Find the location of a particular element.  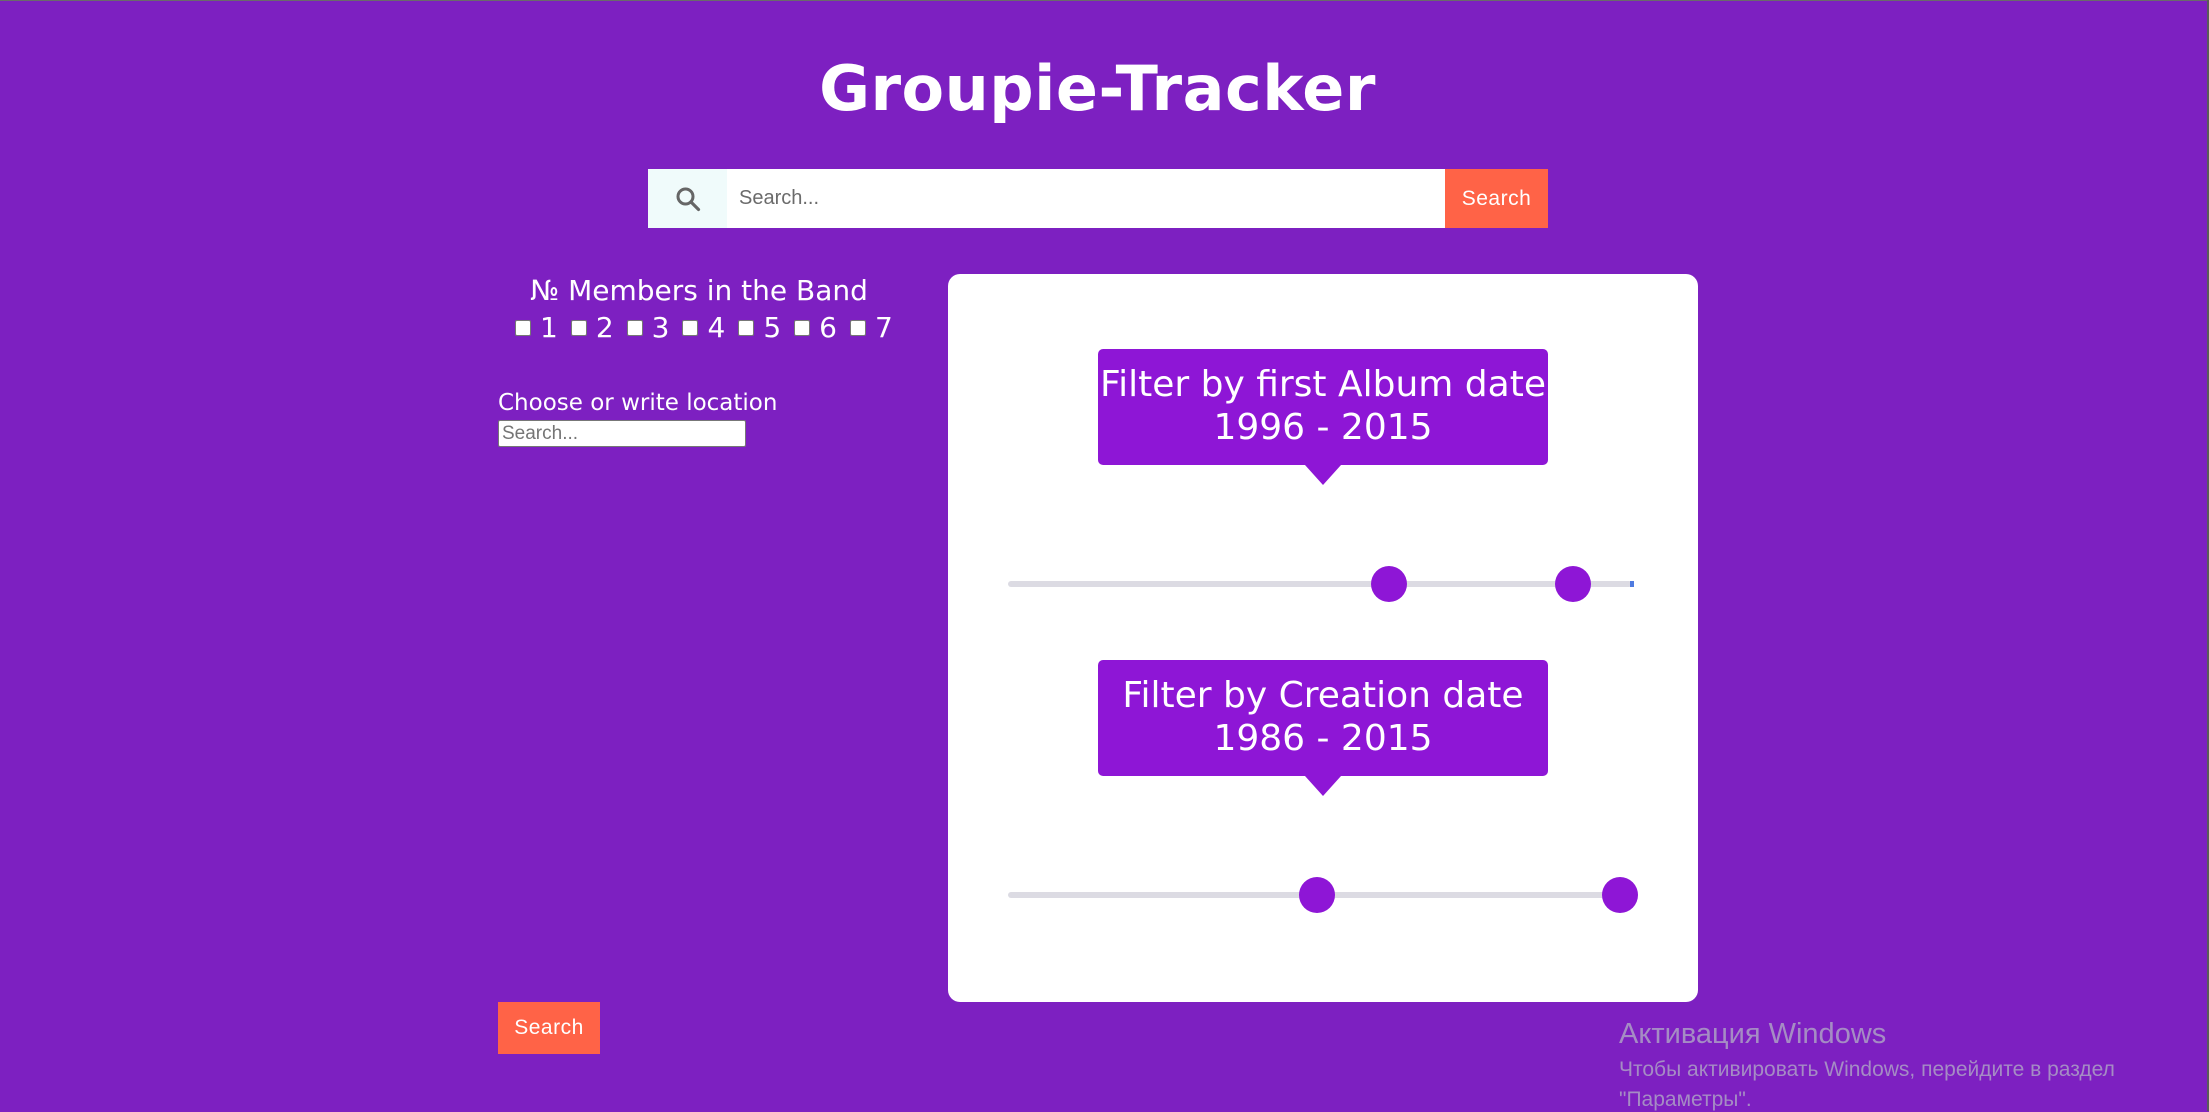

page-title: Groupie-Tracker is located at coordinates (1097, 88).